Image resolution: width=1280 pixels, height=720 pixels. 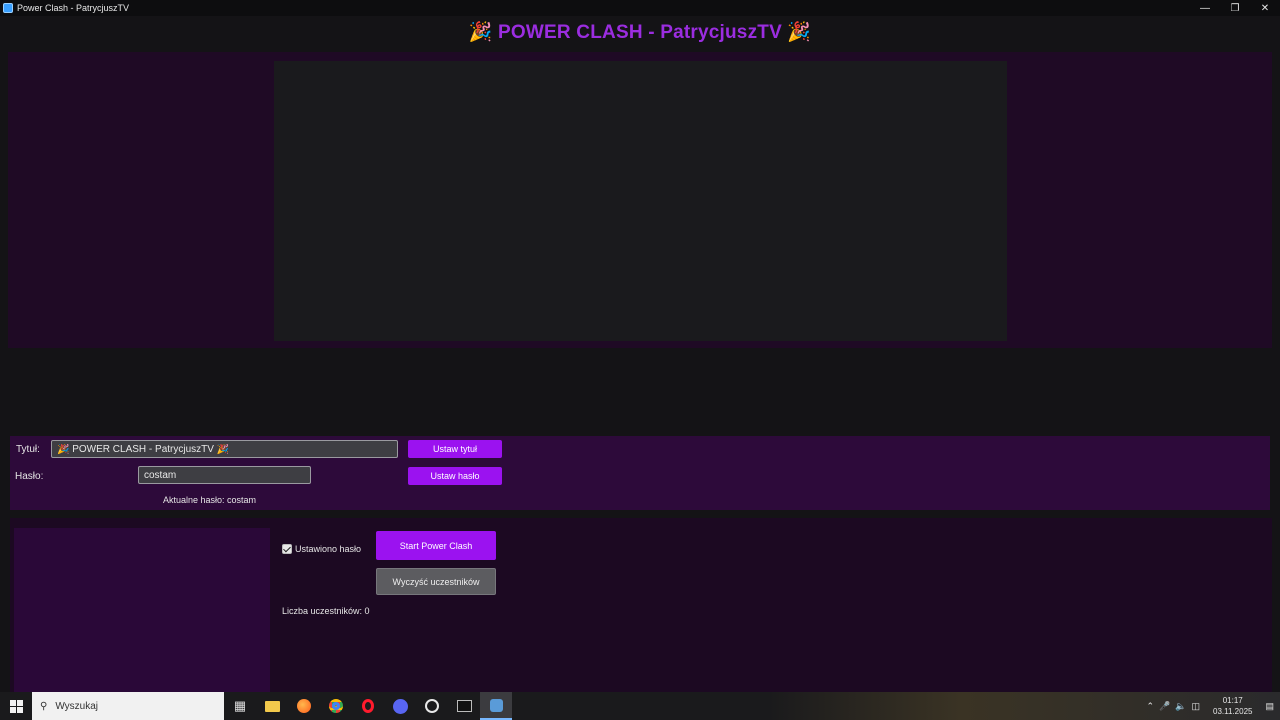 I want to click on system-tray: ⌃ 🎤 🔈 ◫ 01:17 03.11.2025 ▤, so click(x=1213, y=706).